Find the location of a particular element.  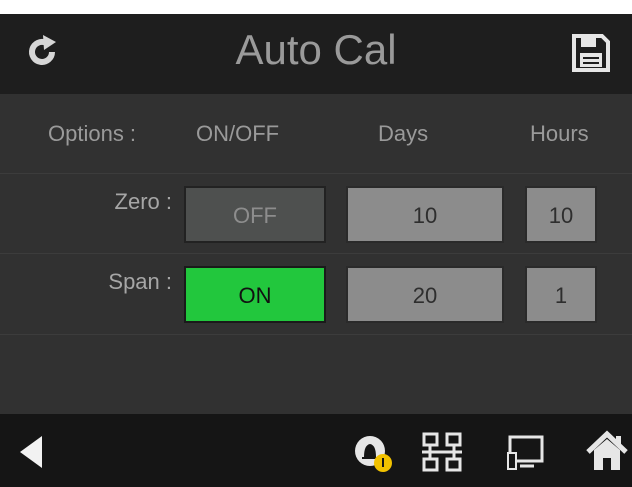

floppy-disk-icon is located at coordinates (591, 53).